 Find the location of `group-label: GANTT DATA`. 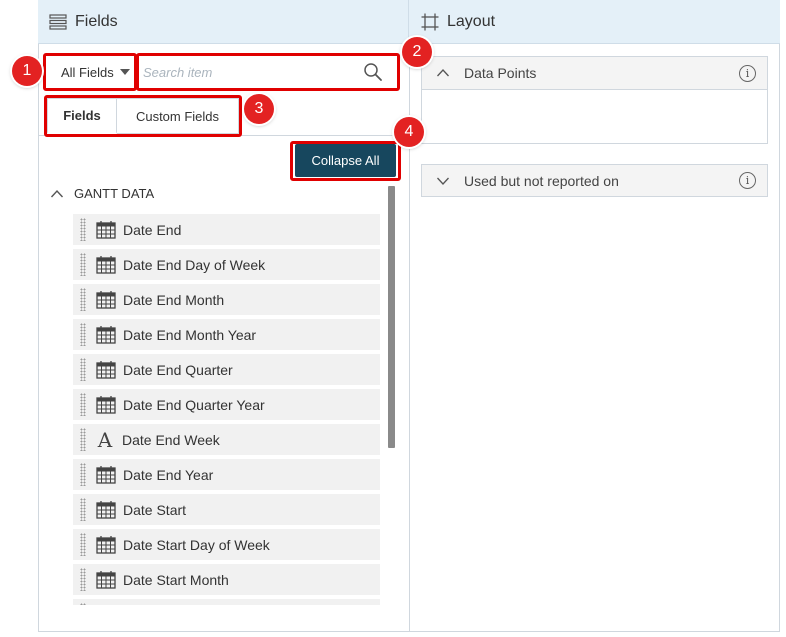

group-label: GANTT DATA is located at coordinates (114, 193).